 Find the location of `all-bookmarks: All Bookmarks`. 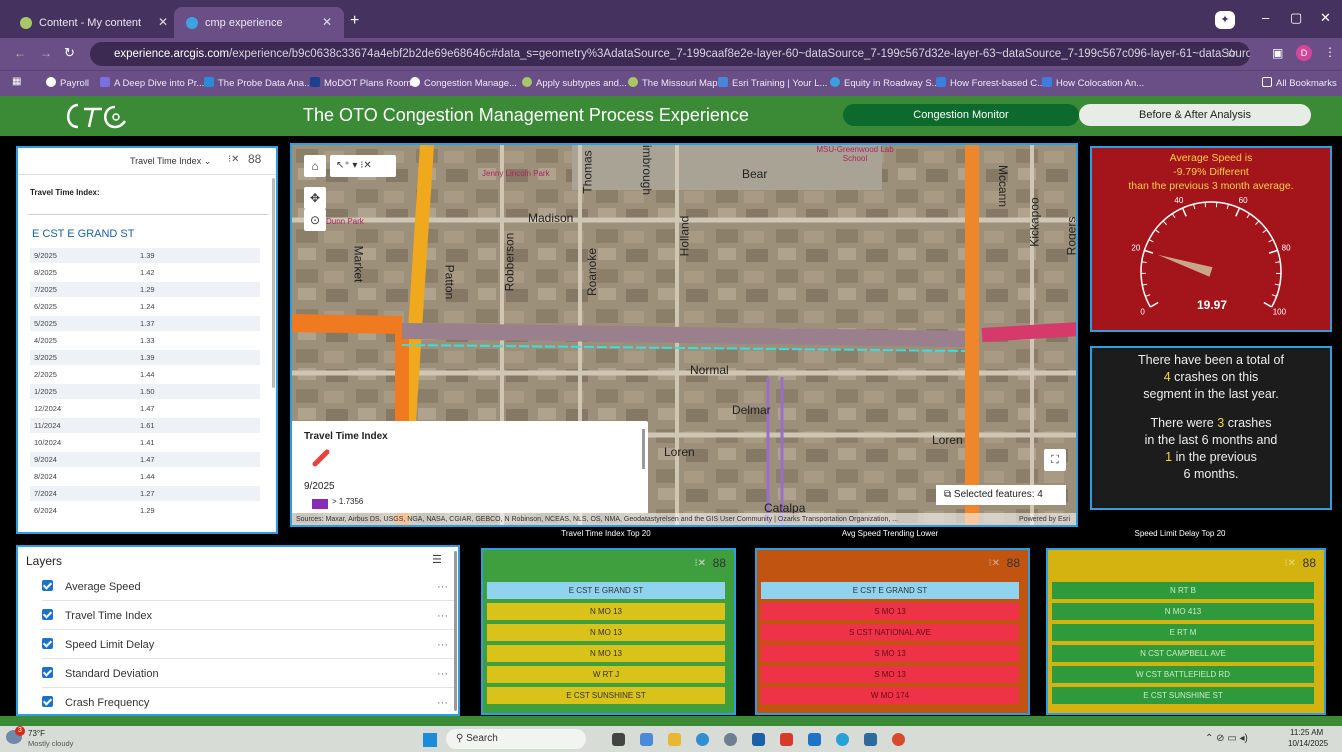

all-bookmarks: All Bookmarks is located at coordinates (1299, 83).